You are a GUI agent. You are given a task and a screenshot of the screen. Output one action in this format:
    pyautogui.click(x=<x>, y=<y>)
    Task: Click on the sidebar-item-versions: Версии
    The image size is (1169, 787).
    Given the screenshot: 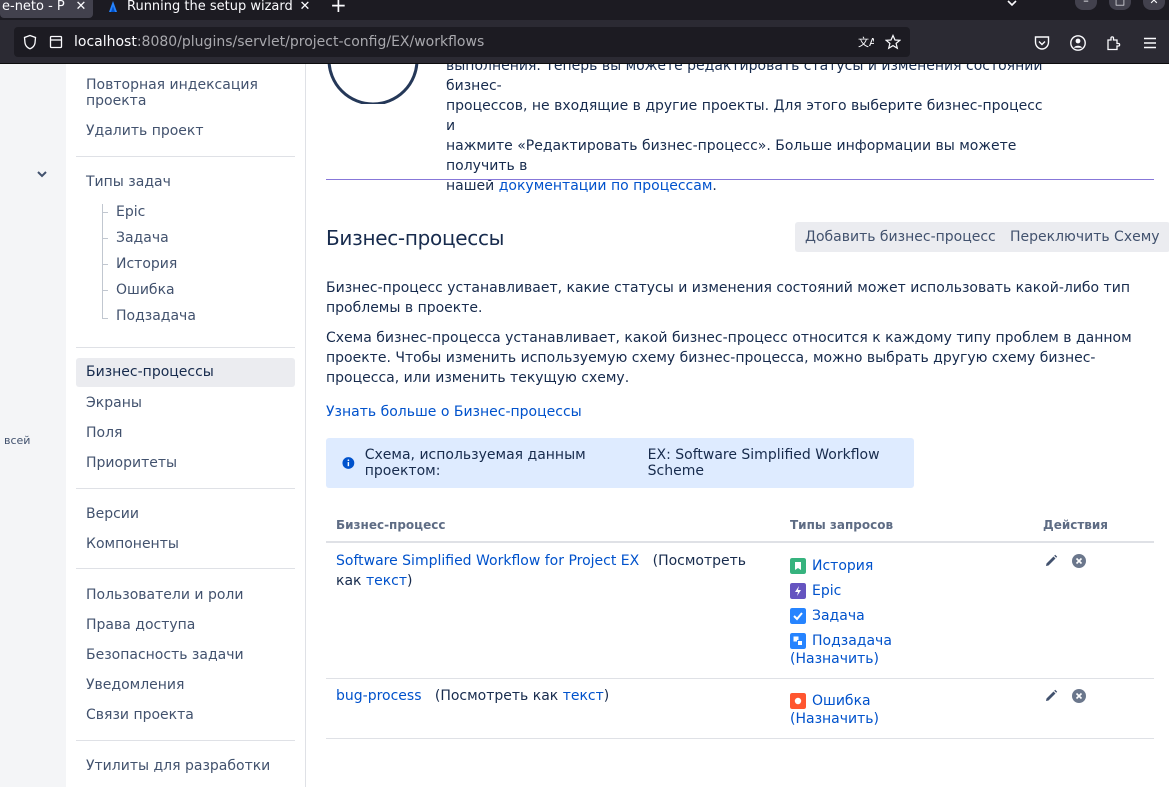 What is the action you would take?
    pyautogui.click(x=112, y=514)
    